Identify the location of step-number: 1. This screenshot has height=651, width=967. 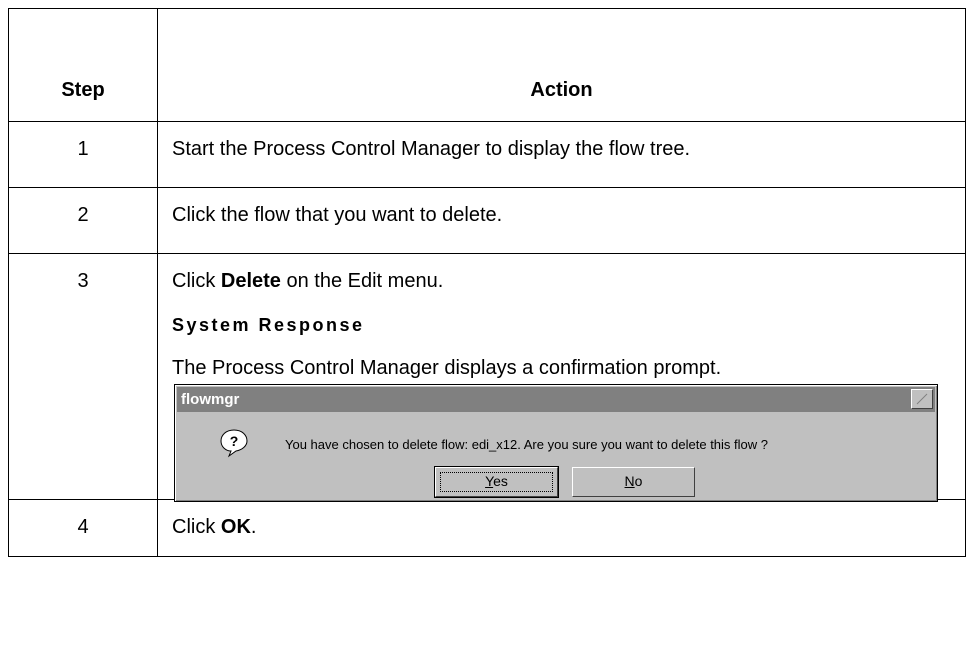
(83, 154).